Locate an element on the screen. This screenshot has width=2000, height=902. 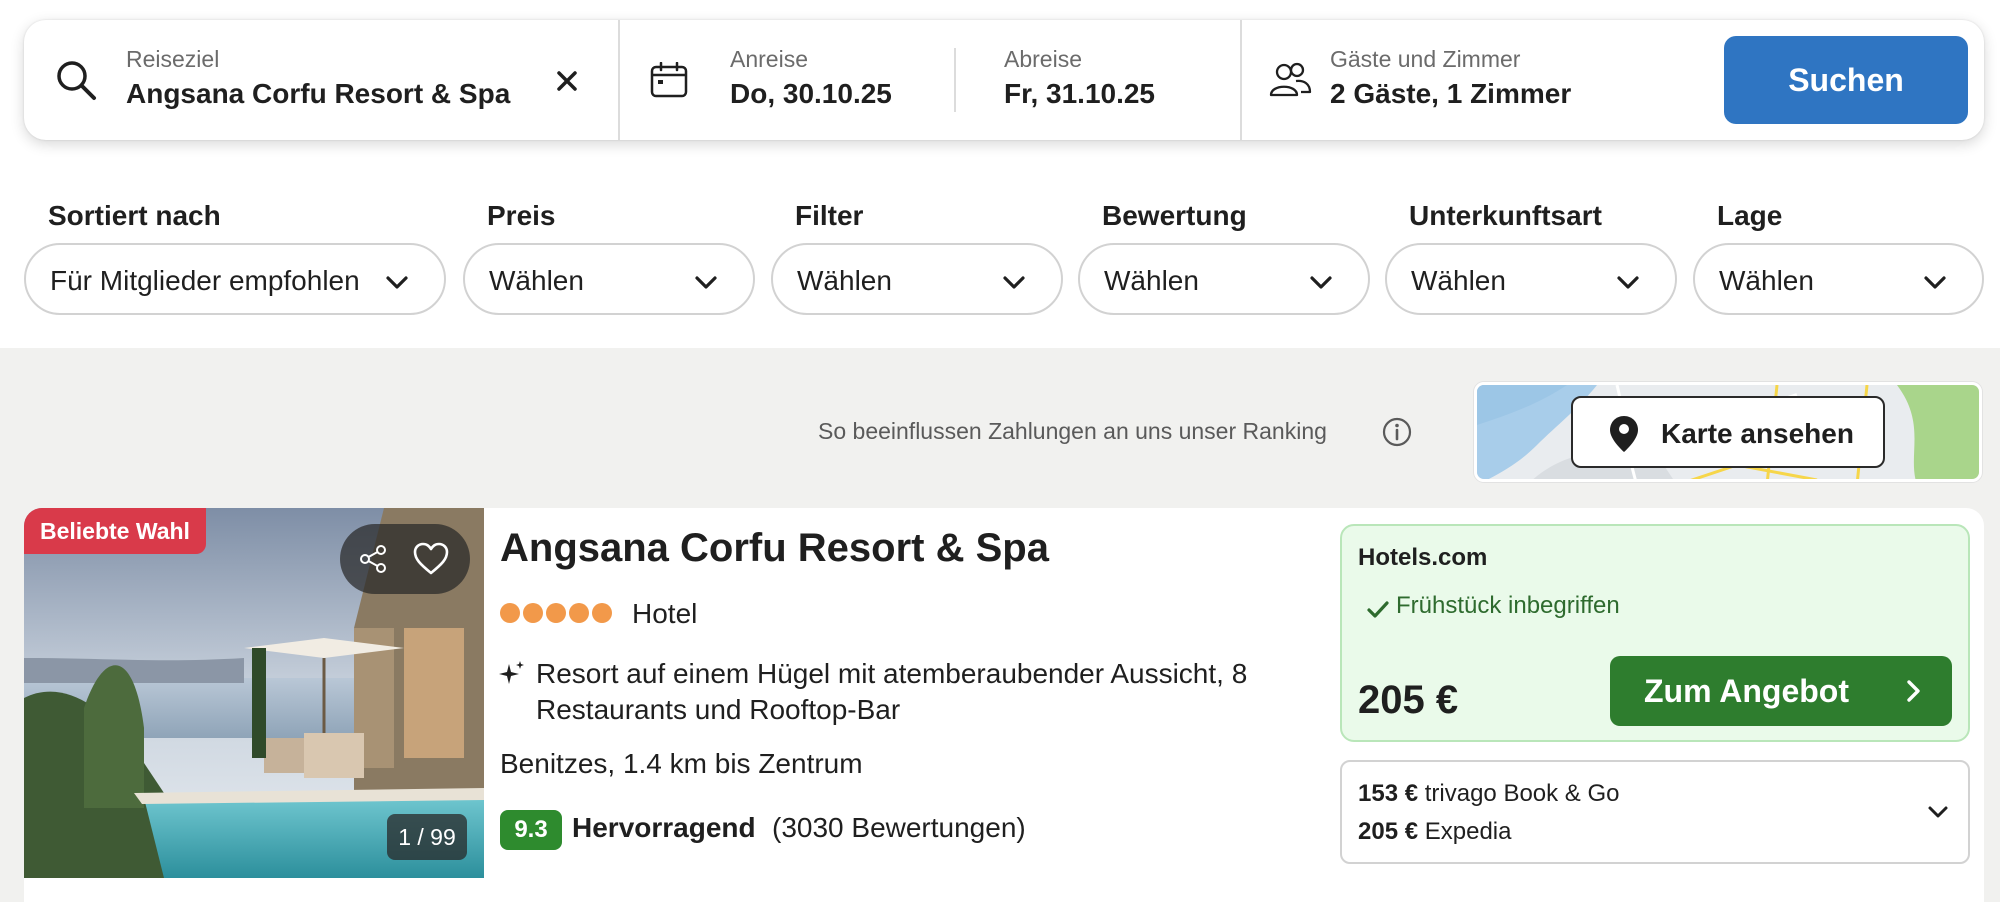
checkin-field: Anreise Do, 30.10.25 is located at coordinates (787, 80).